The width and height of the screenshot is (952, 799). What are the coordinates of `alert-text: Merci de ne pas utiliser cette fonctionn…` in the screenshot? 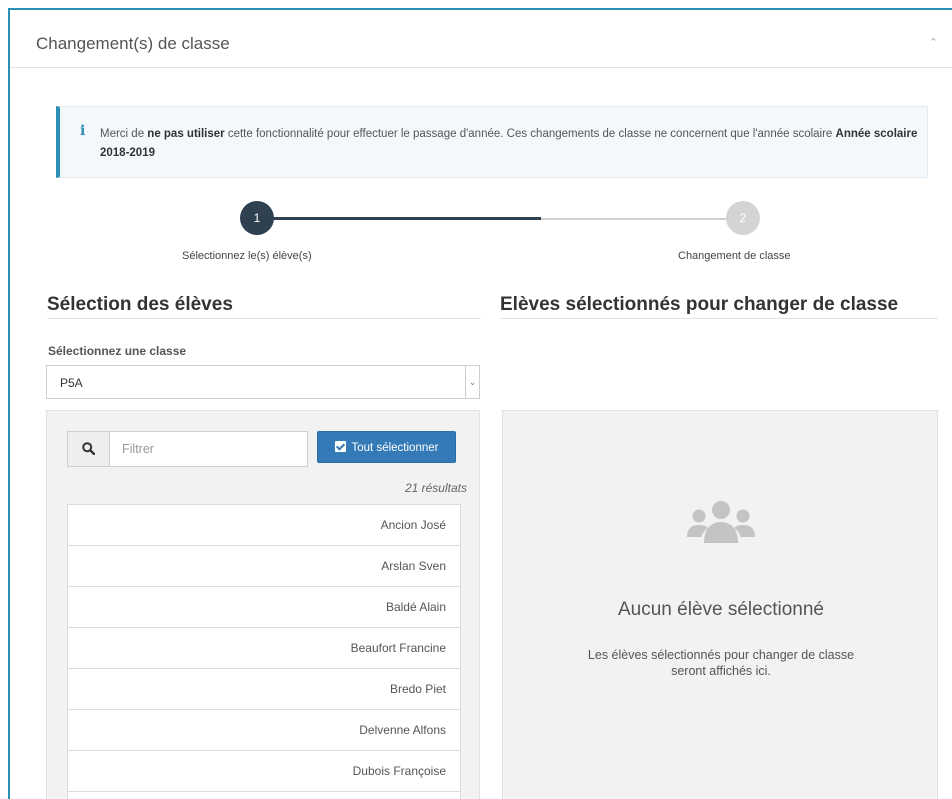 It's located at (509, 143).